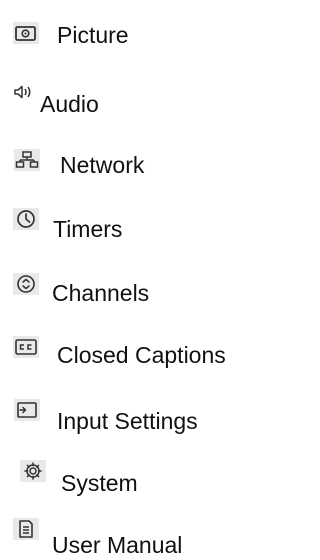  I want to click on menu-item-network: Network, so click(137, 165).